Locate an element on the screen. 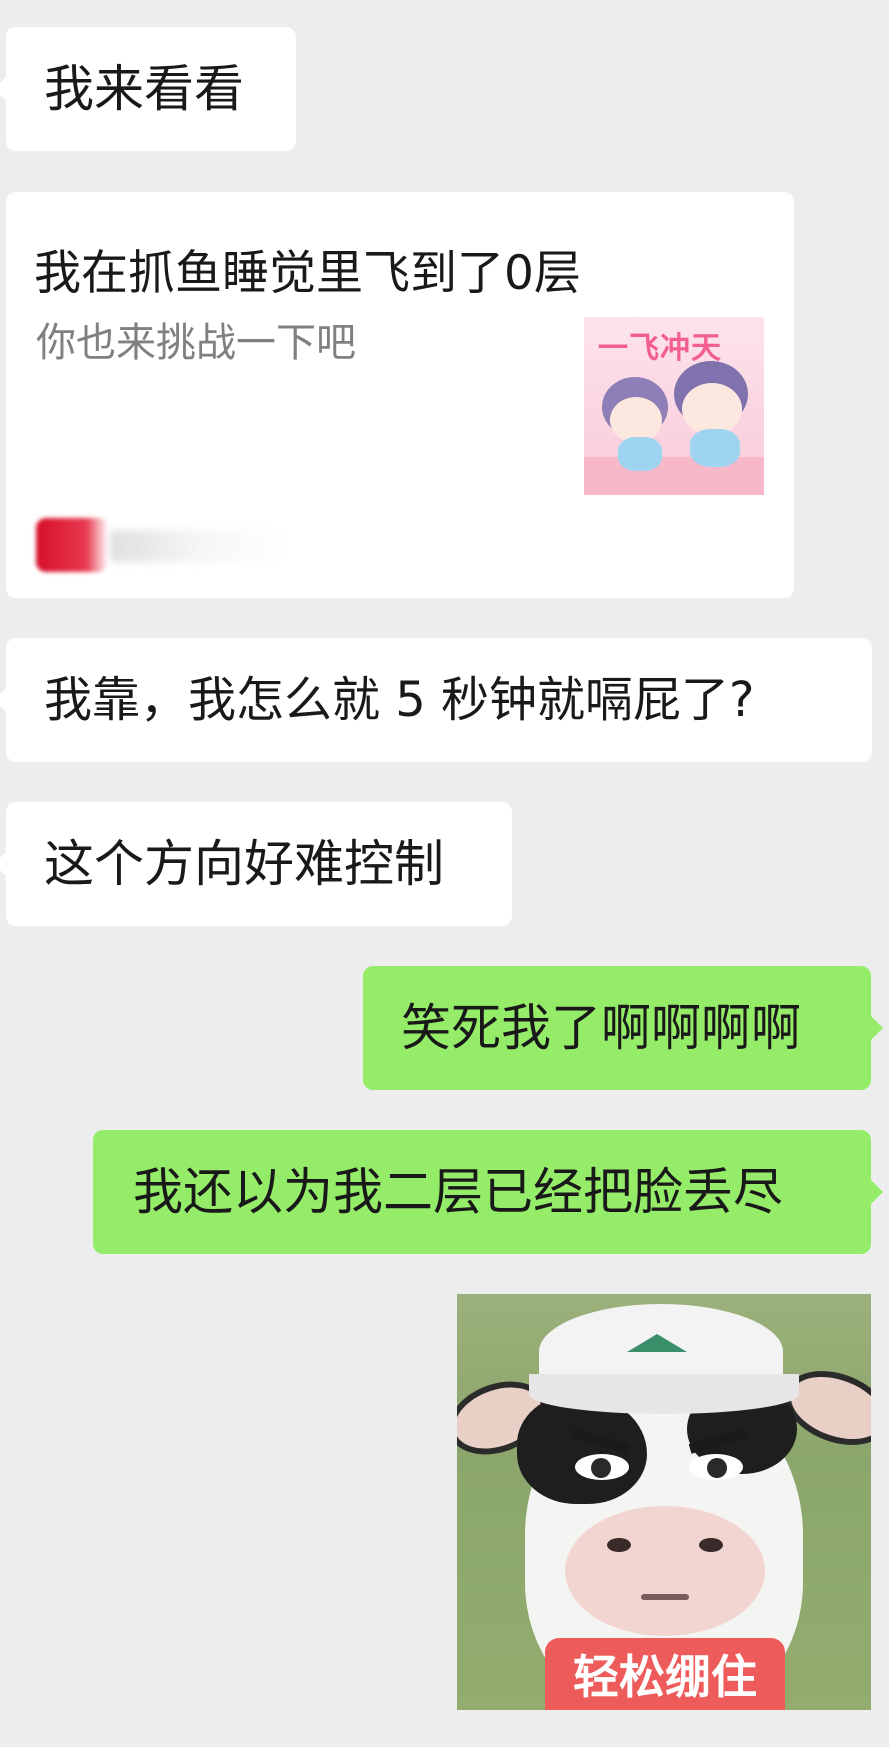  thumbnail-blanket is located at coordinates (674, 476).